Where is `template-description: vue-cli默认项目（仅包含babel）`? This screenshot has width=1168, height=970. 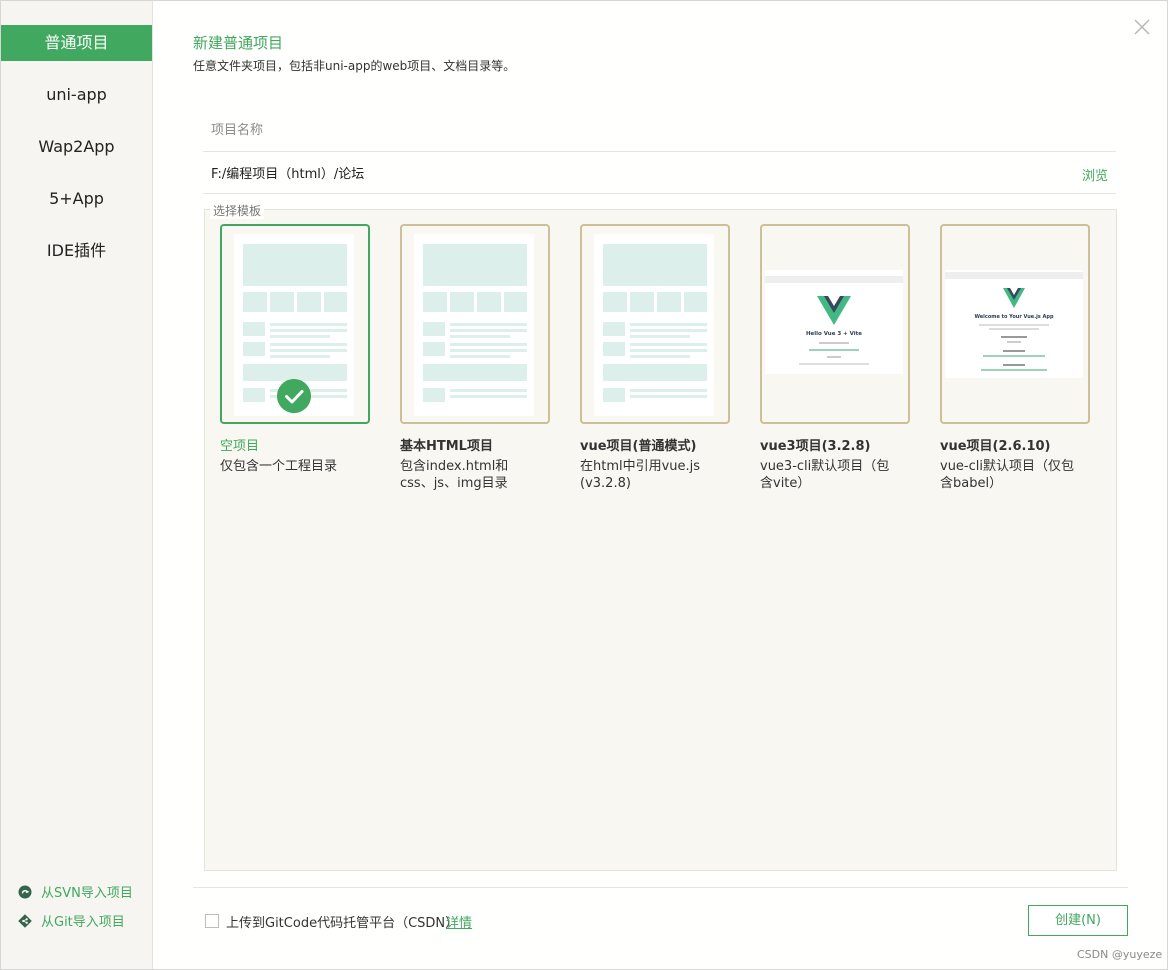
template-description: vue-cli默认项目（仅包含babel） is located at coordinates (1007, 475).